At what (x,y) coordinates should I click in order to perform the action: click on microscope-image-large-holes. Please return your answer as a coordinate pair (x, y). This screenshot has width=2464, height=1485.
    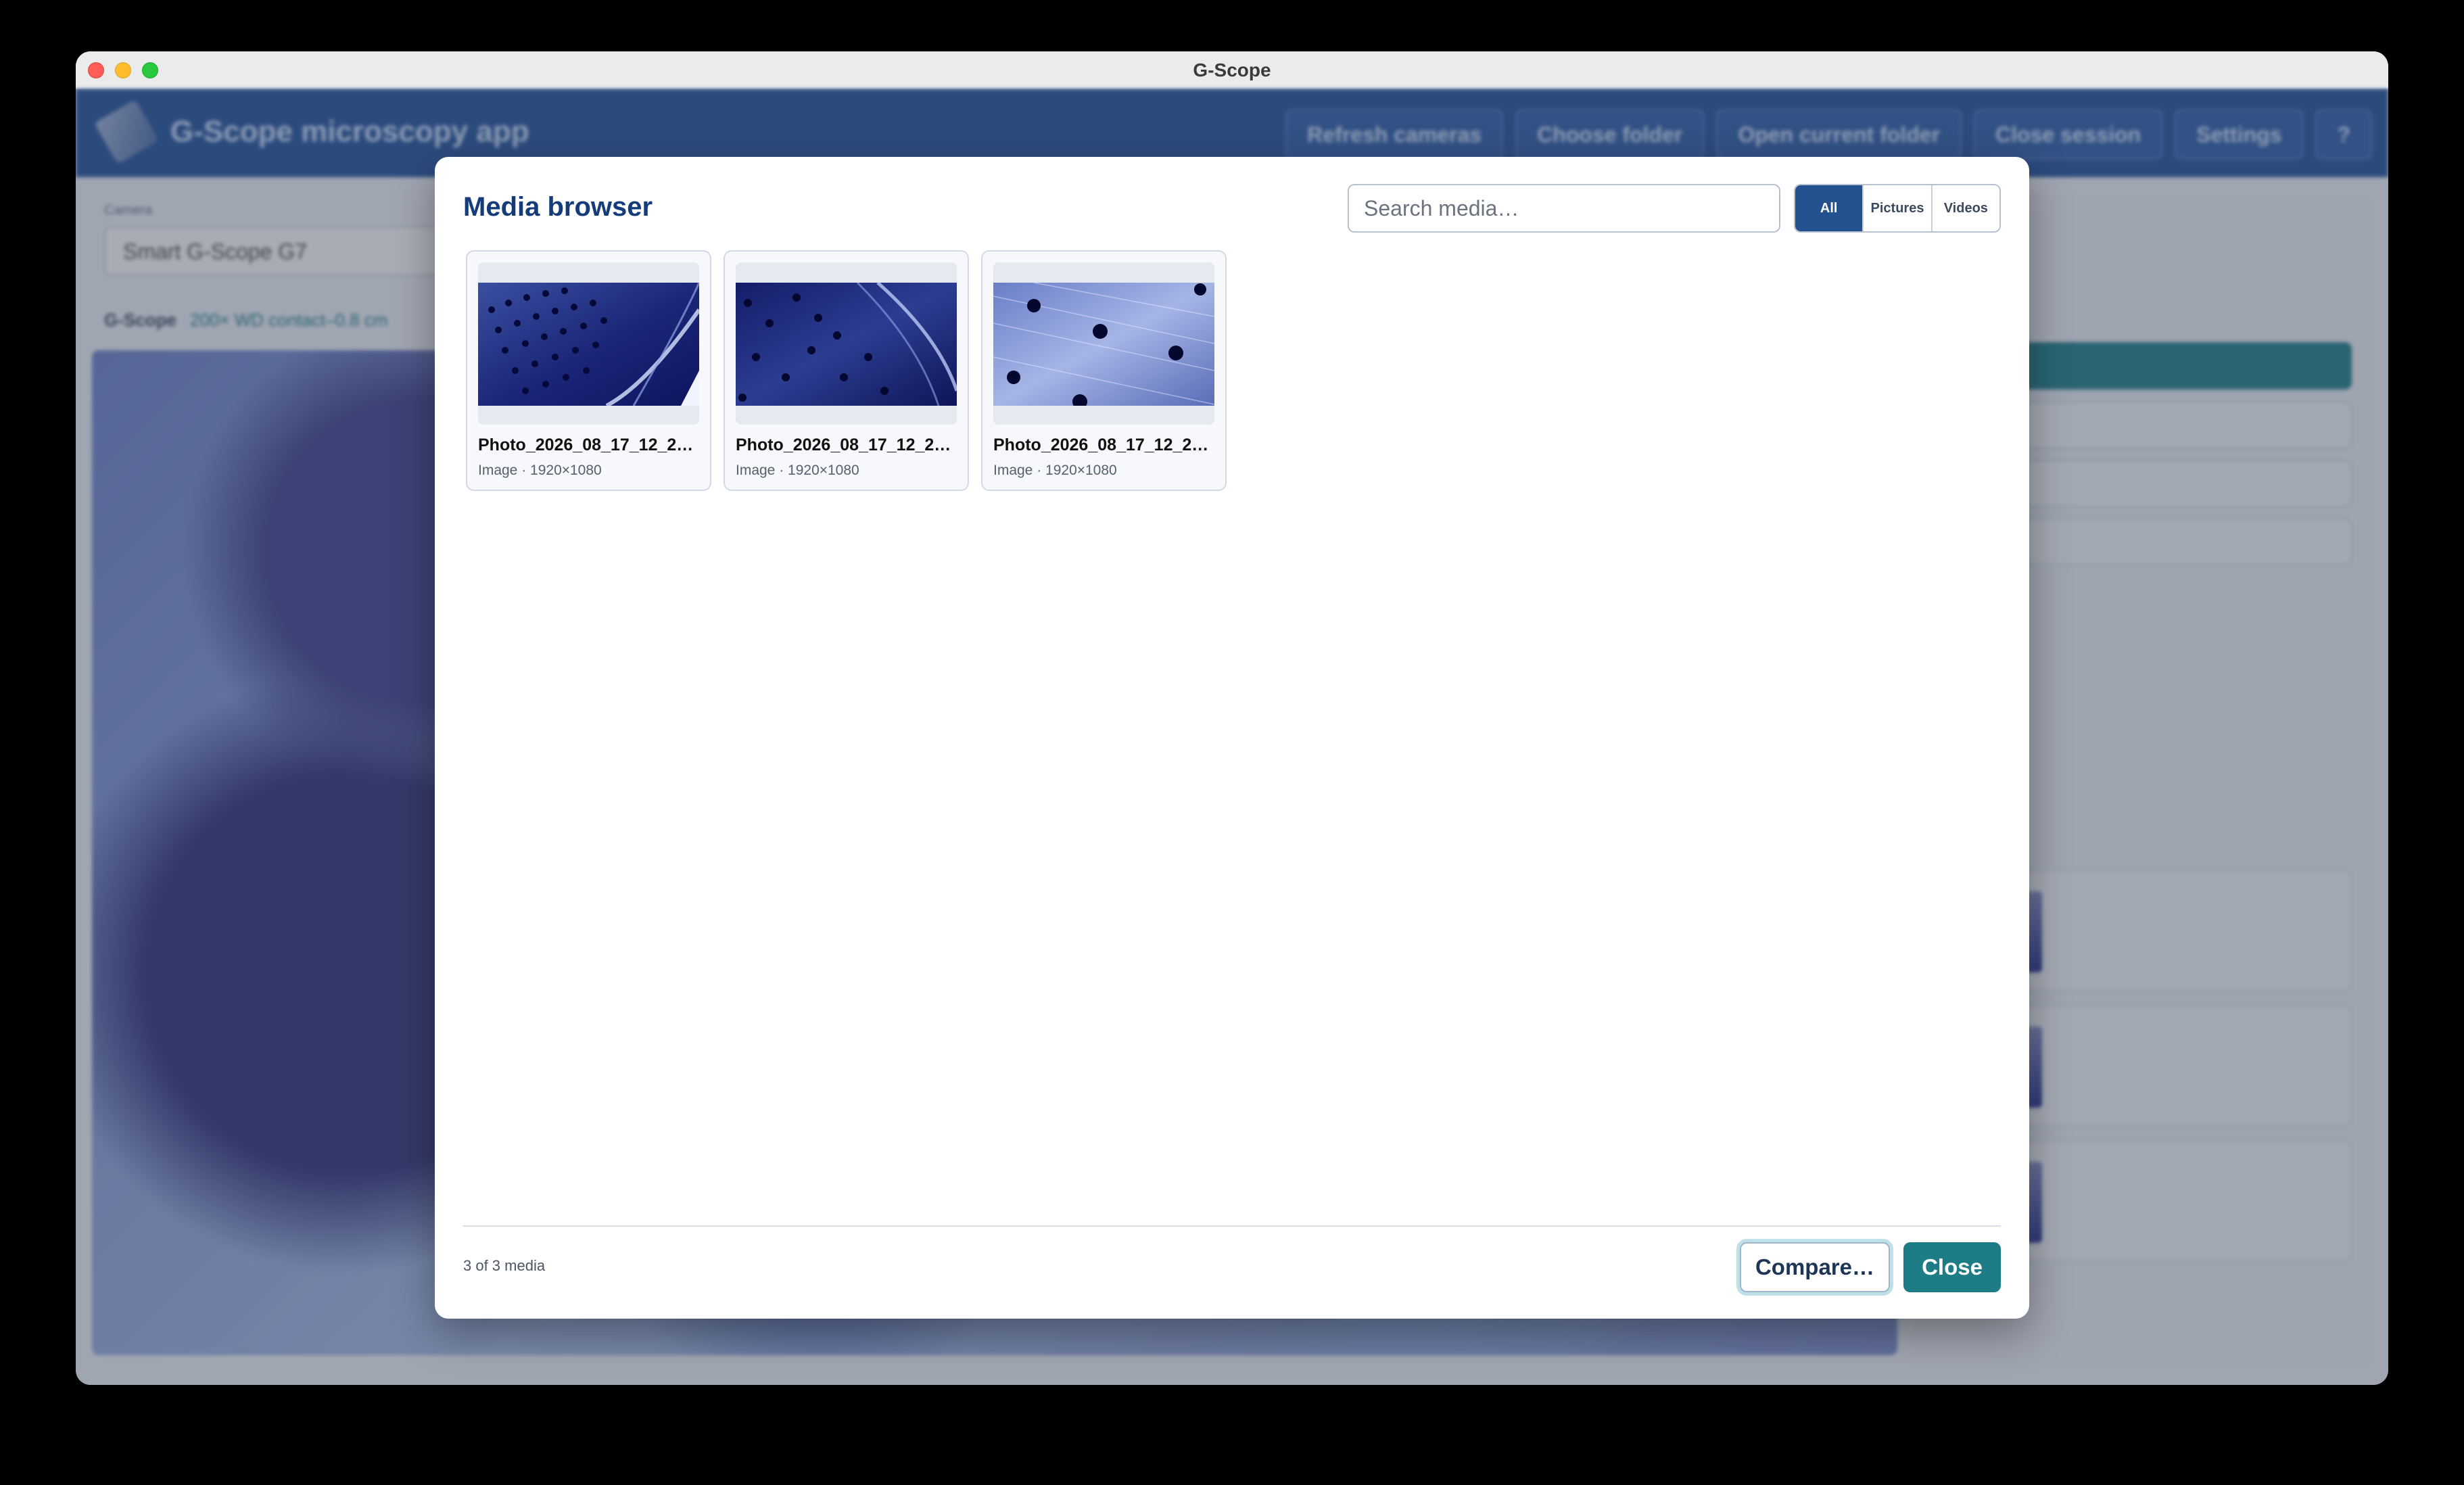
    Looking at the image, I should click on (1103, 344).